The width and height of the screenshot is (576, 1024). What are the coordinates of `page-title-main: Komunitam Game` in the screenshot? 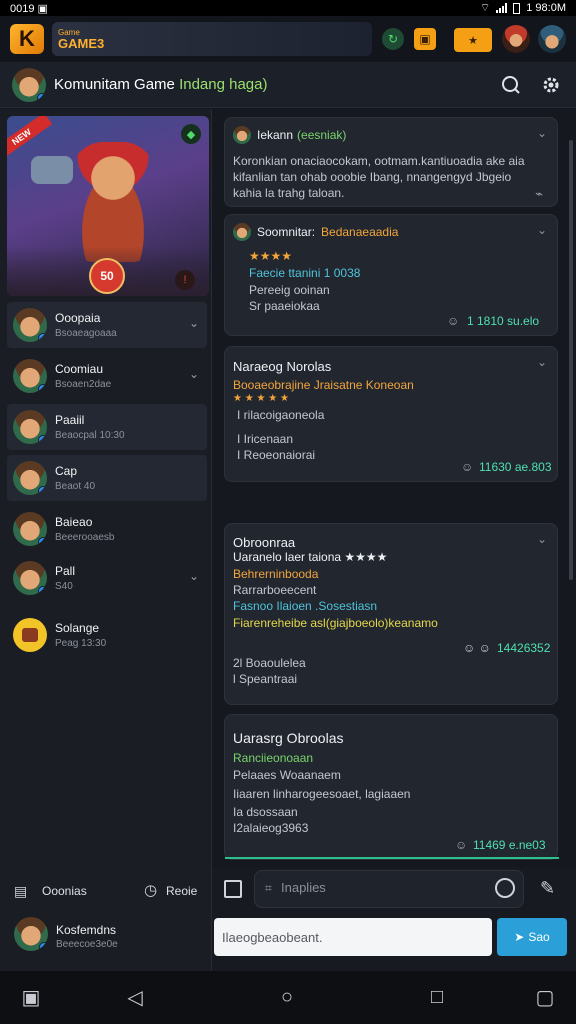 It's located at (114, 84).